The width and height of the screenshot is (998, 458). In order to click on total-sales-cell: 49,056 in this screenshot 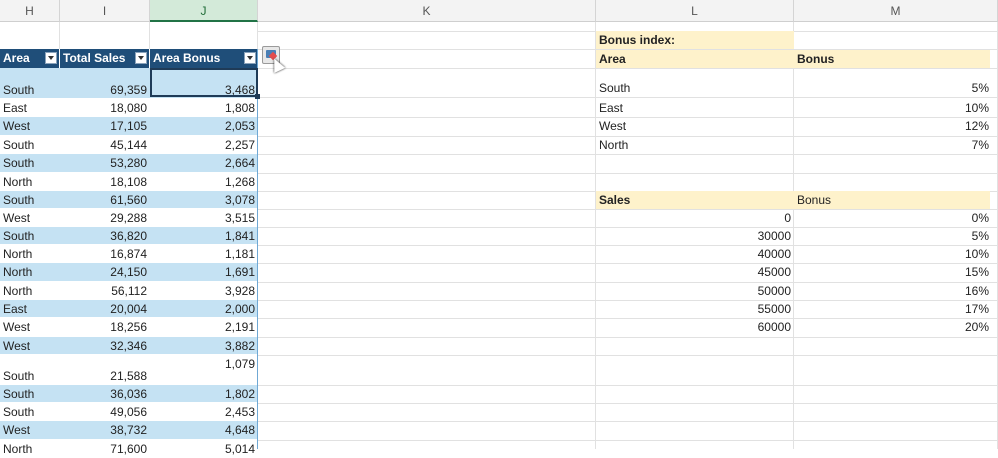, I will do `click(105, 412)`.